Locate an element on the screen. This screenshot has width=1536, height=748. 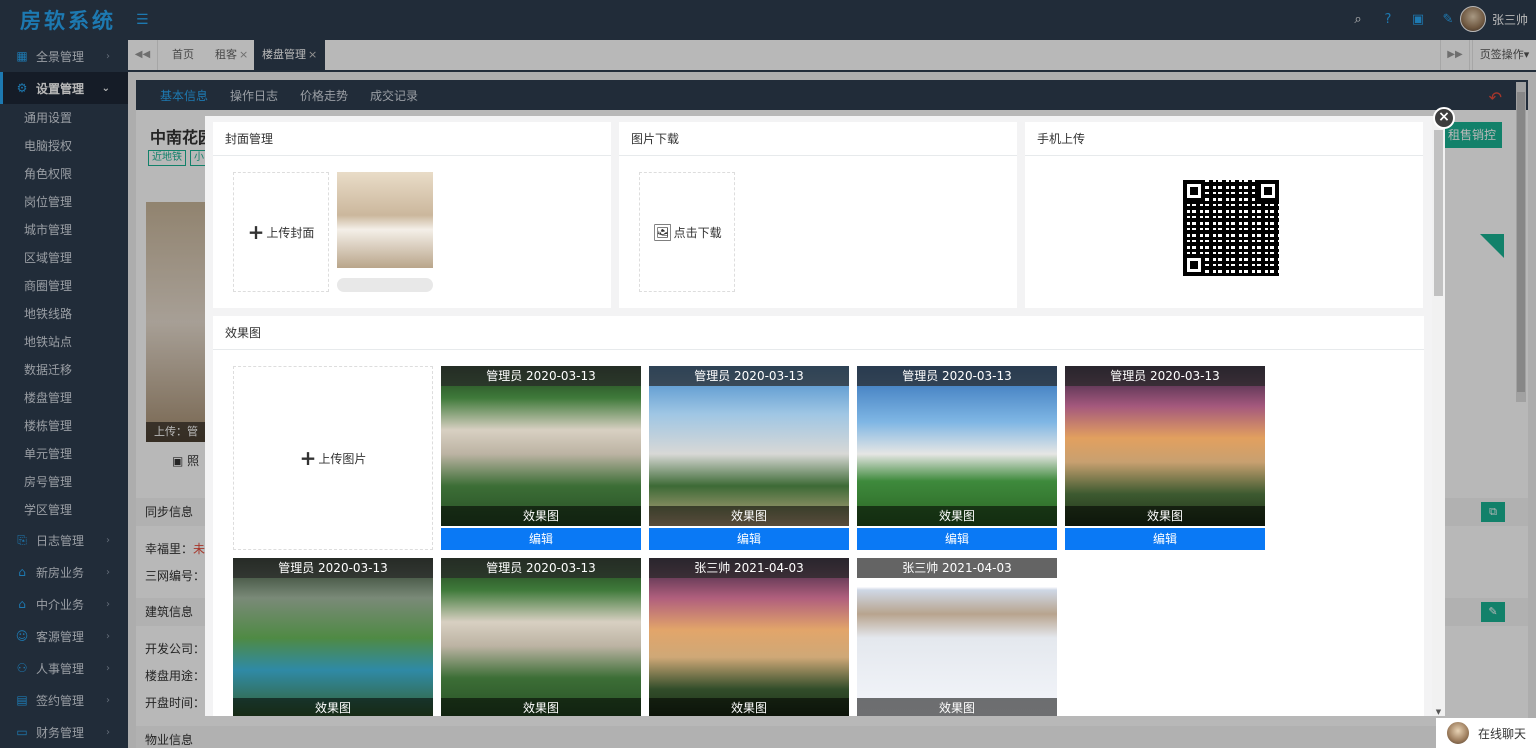
online-chat-button: 在线聊天 is located at coordinates (1486, 733).